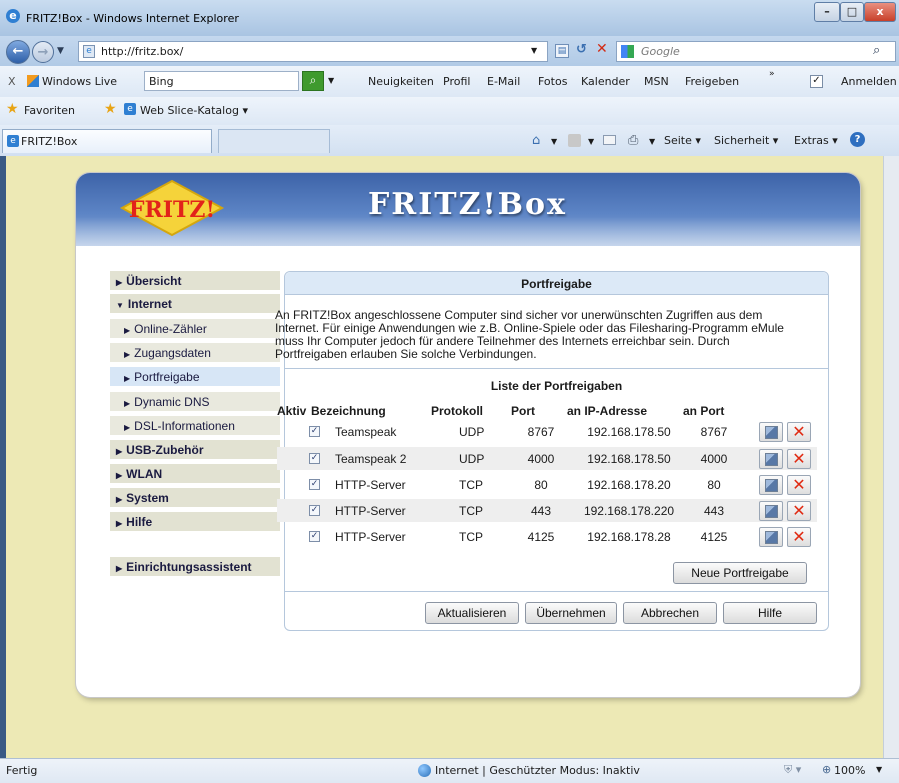 The height and width of the screenshot is (783, 899). What do you see at coordinates (880, 12) in the screenshot?
I see `close-window-button: x` at bounding box center [880, 12].